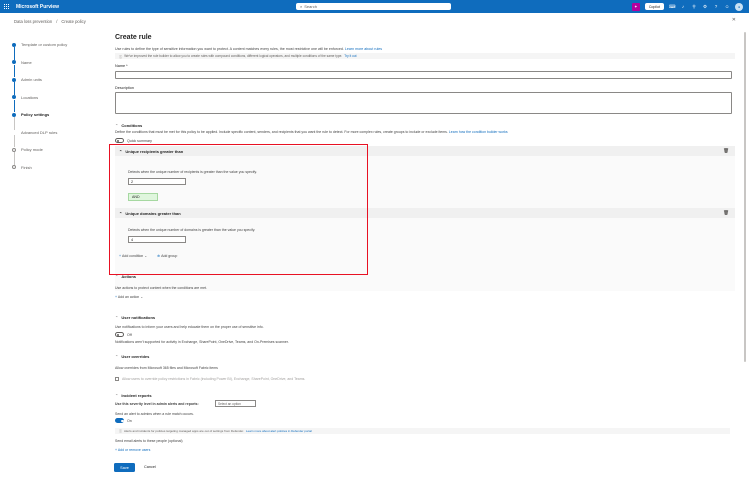  I want to click on diagnostics-icon: ⚲, so click(694, 7).